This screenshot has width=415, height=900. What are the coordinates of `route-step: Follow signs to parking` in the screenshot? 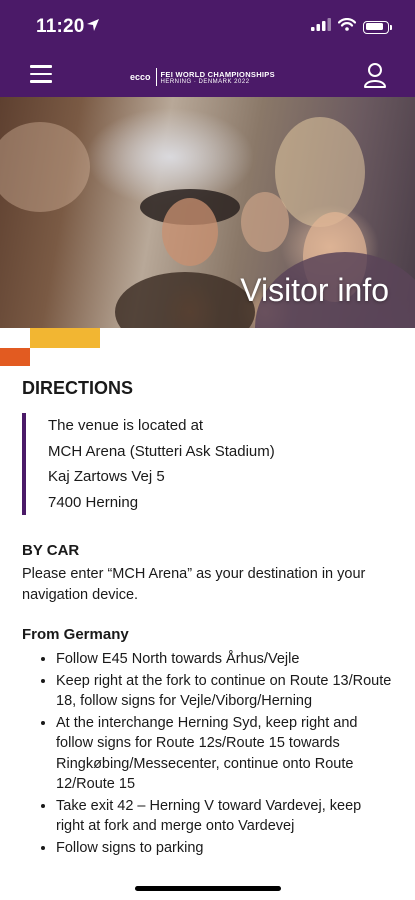 It's located at (224, 848).